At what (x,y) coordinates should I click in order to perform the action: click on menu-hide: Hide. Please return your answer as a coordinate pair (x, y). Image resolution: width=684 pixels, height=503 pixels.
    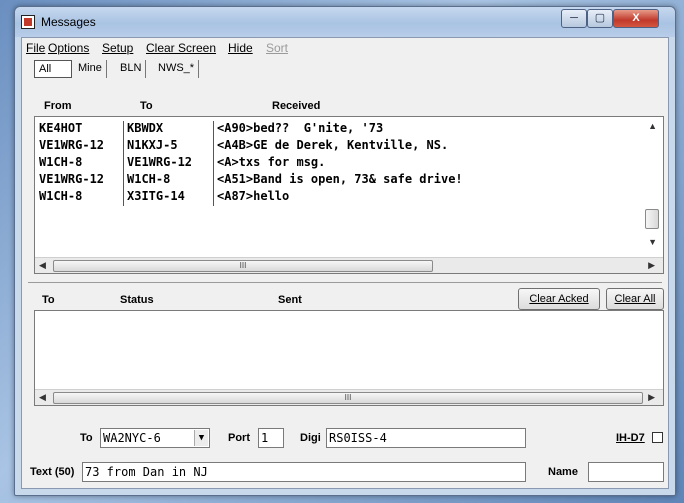
    Looking at the image, I should click on (240, 48).